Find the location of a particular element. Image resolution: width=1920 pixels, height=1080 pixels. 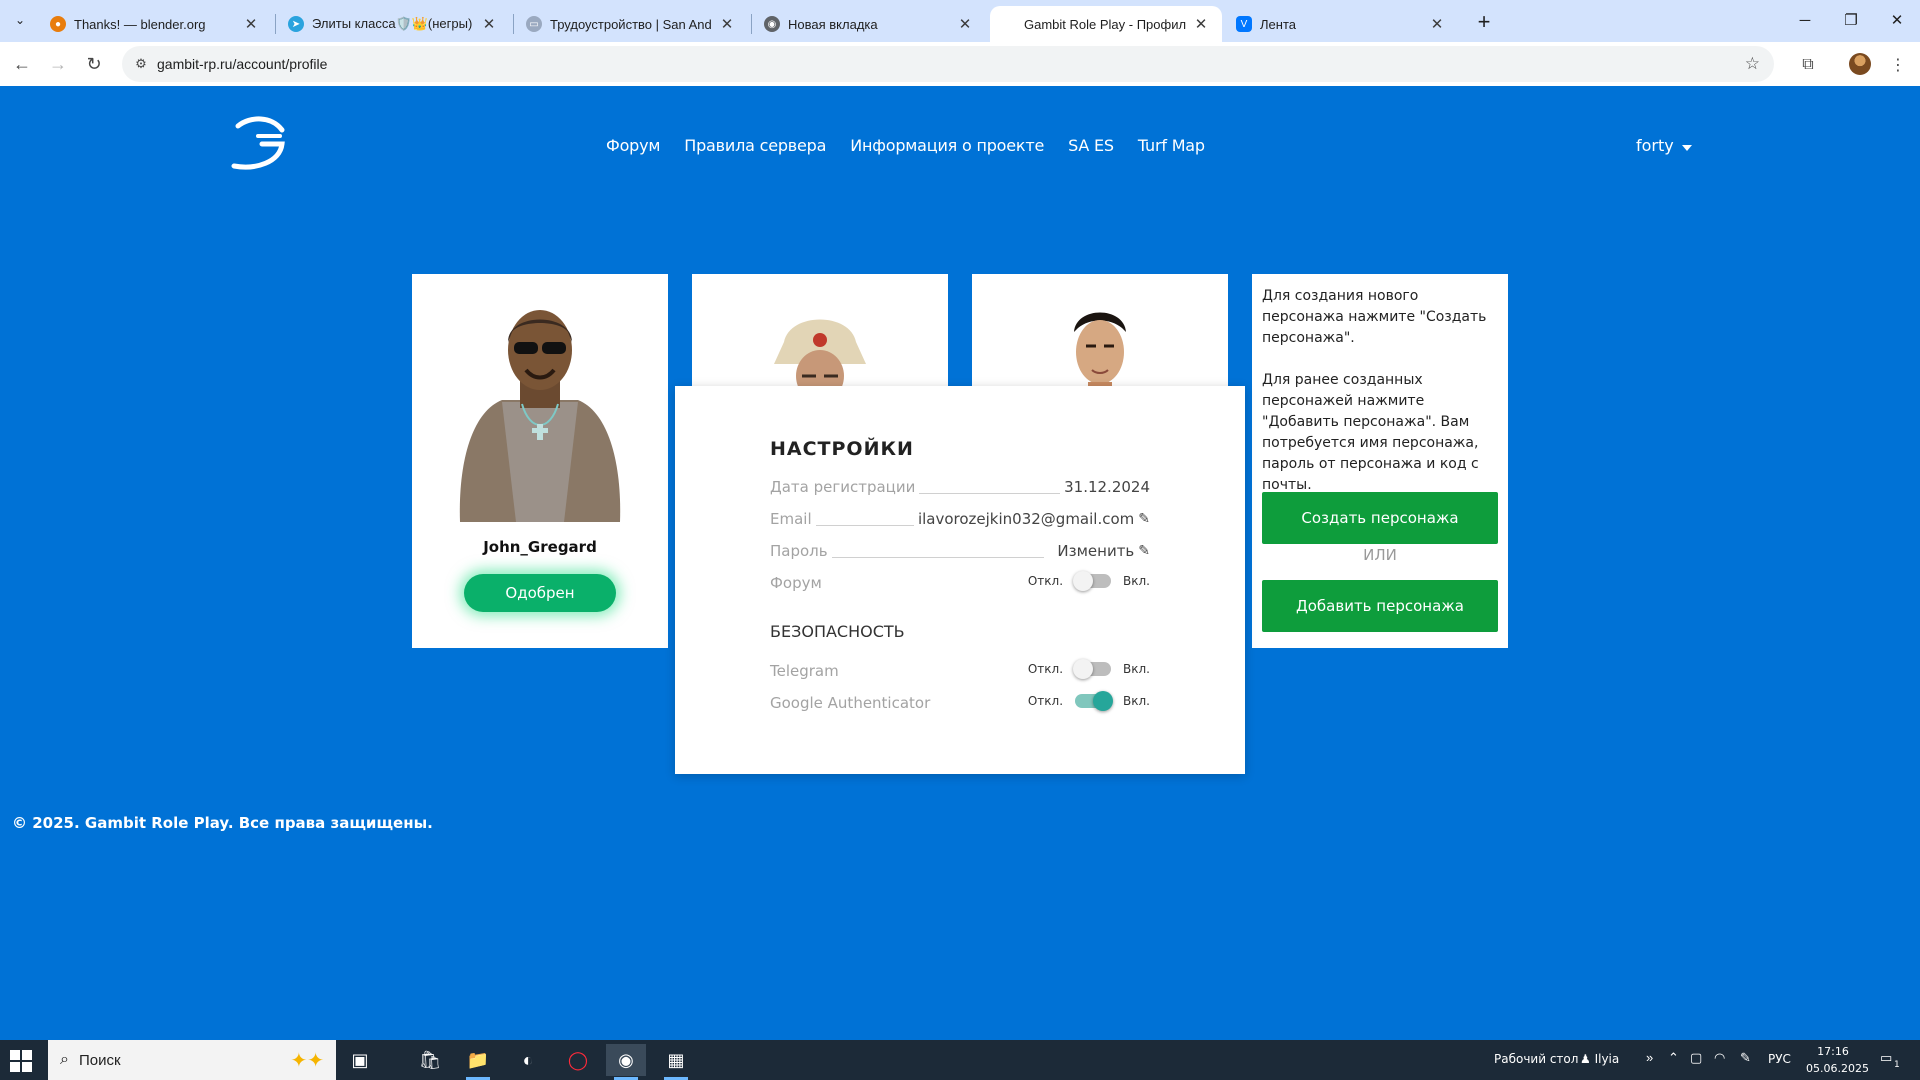

nav-sa-es: SA ES is located at coordinates (1091, 145).